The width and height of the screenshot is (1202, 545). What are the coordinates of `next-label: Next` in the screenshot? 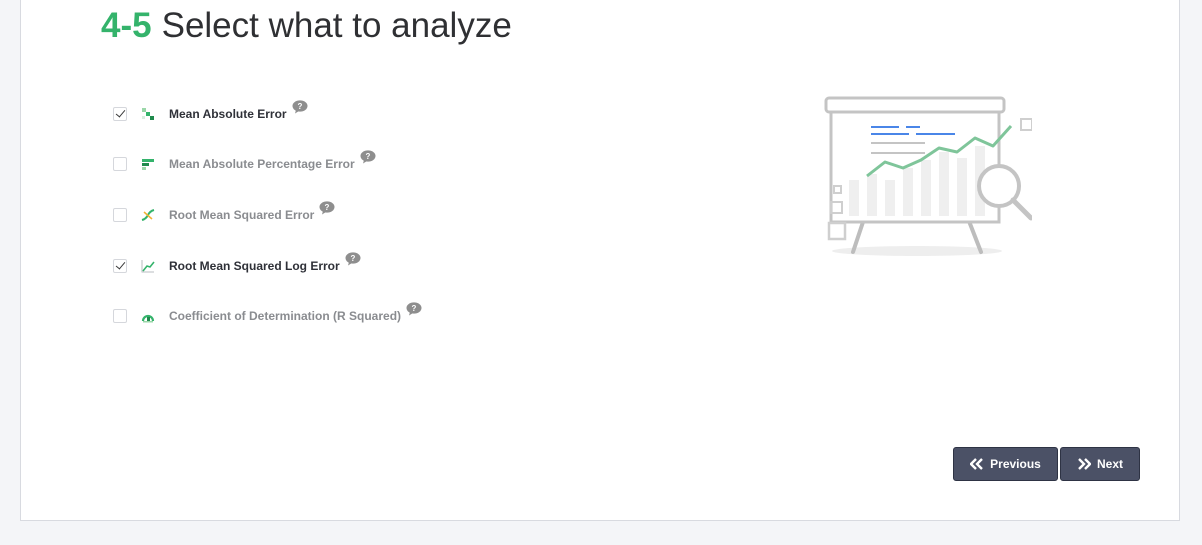 It's located at (1109, 464).